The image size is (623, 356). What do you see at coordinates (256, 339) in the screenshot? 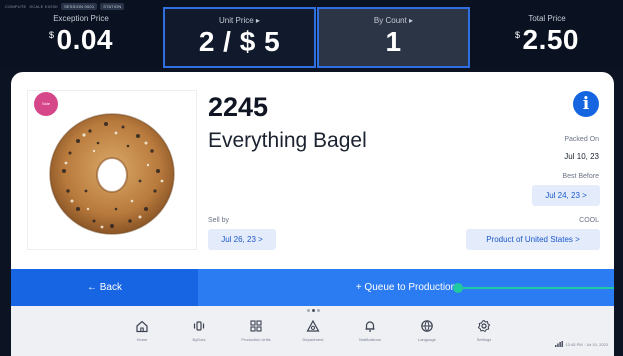
I see `nav-production-units-label: Production Units` at bounding box center [256, 339].